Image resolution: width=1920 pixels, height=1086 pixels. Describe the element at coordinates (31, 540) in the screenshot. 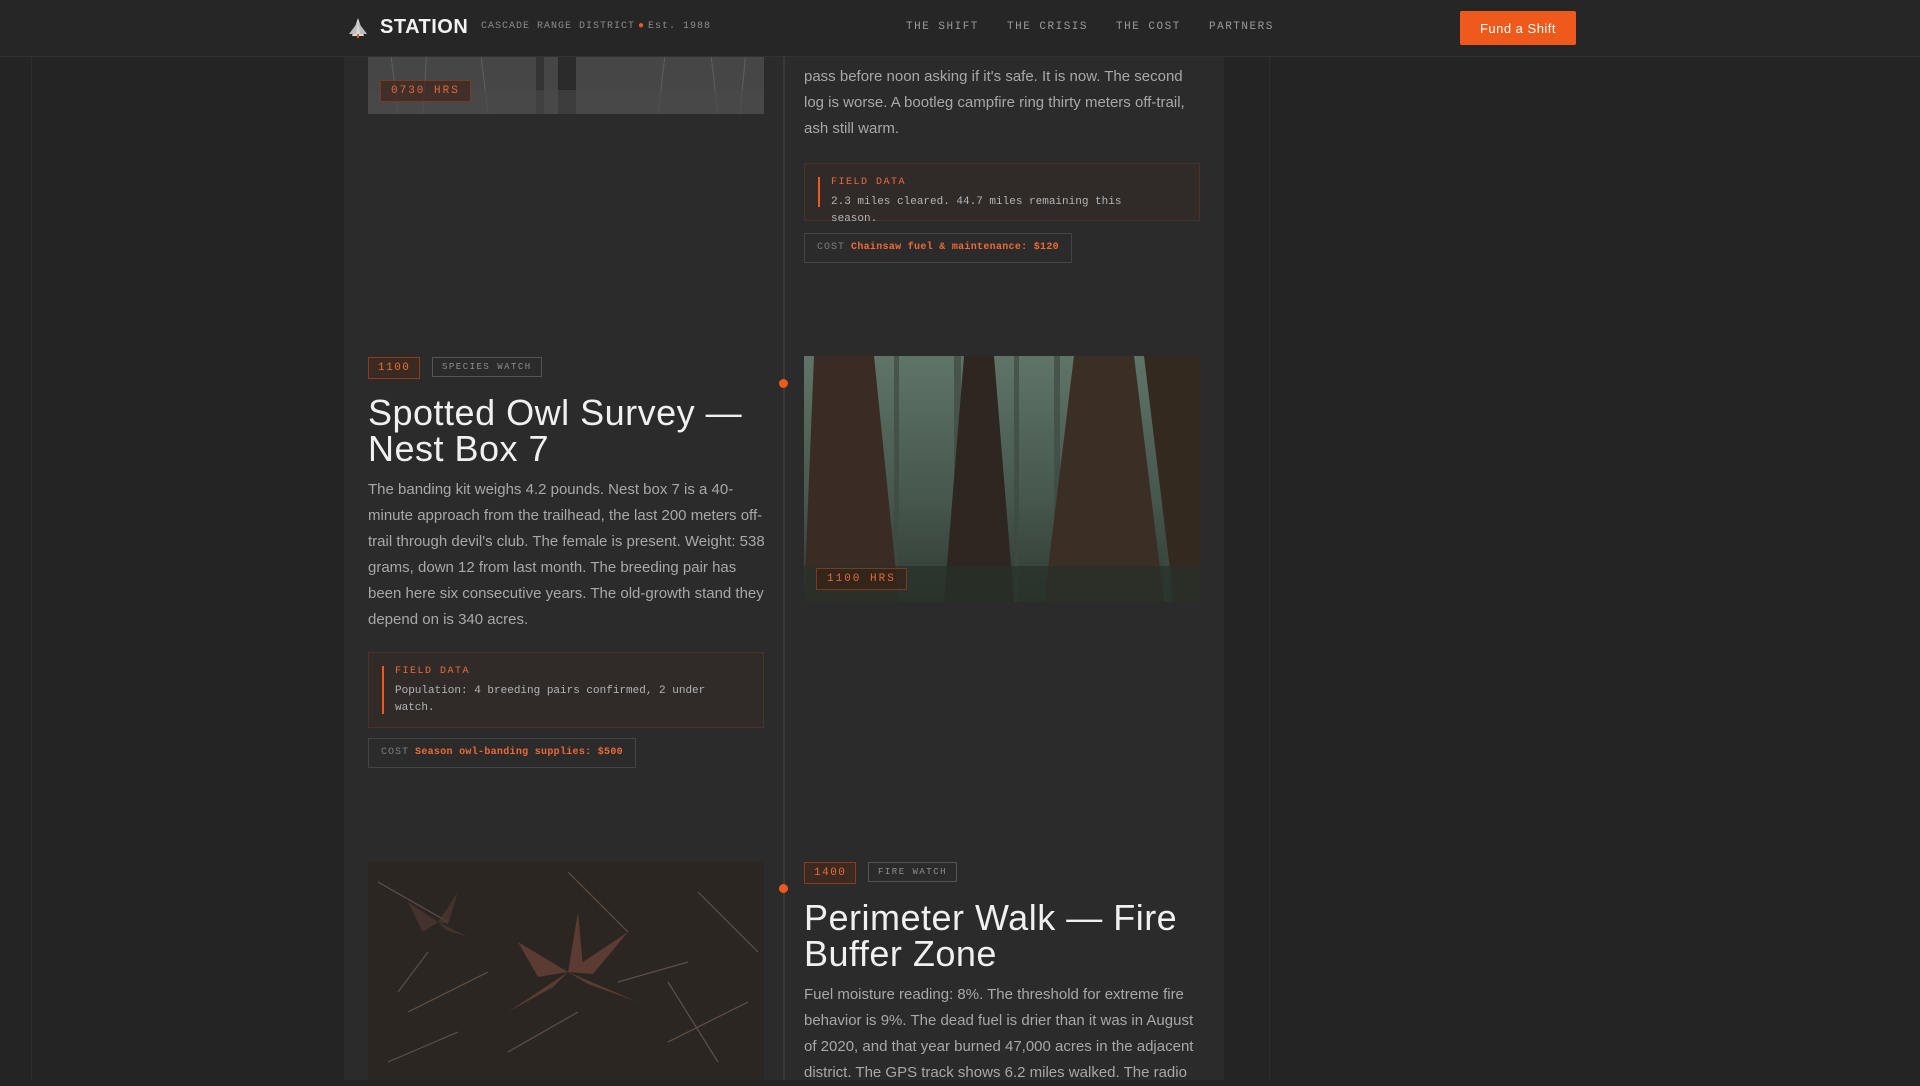

I see `grid-line-left` at that location.